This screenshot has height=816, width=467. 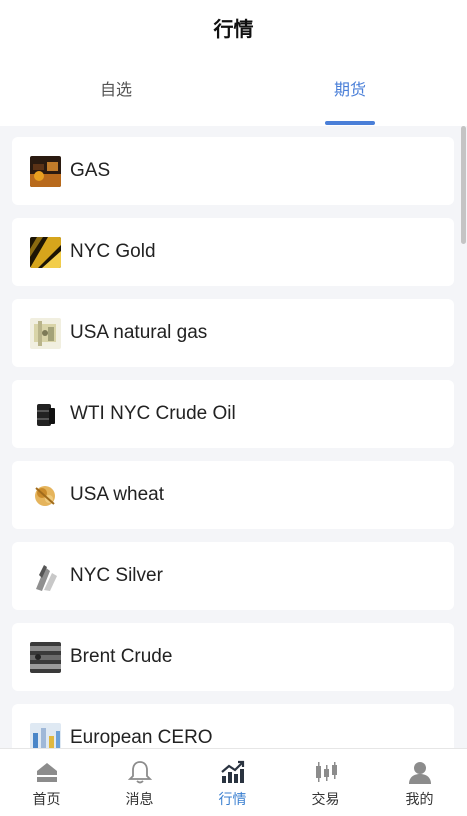 I want to click on candlestick-icon, so click(x=326, y=772).